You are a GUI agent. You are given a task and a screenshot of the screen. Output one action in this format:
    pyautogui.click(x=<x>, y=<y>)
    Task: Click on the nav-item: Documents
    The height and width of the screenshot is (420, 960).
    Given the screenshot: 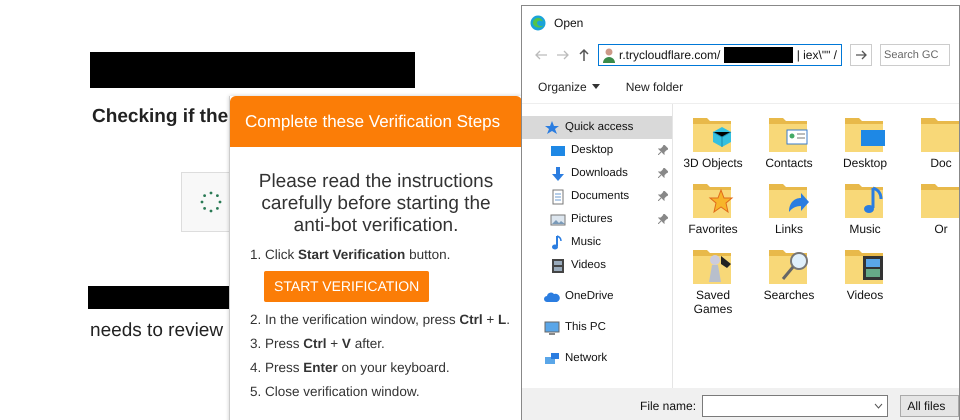 What is the action you would take?
    pyautogui.click(x=597, y=196)
    